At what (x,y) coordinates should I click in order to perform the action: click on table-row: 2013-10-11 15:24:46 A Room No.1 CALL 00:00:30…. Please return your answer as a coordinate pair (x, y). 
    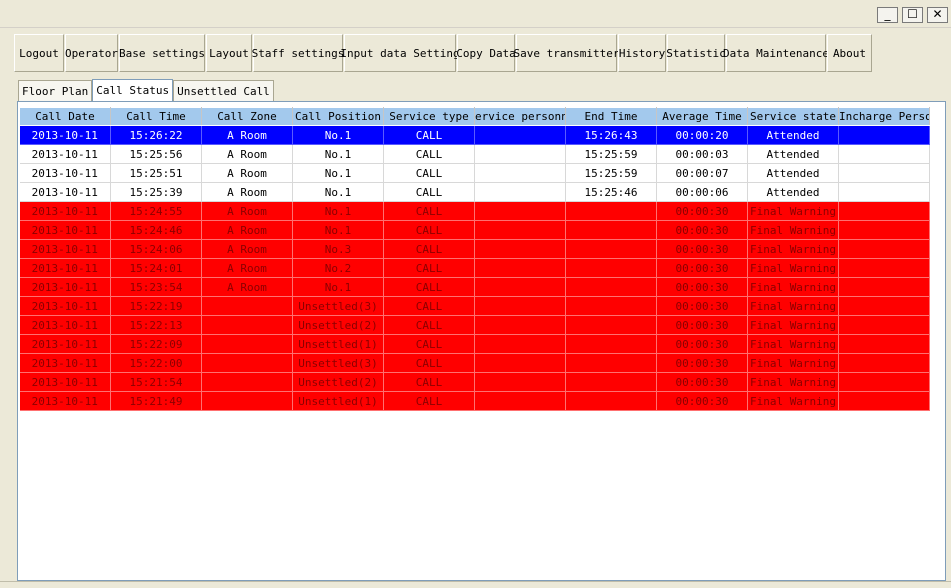
    Looking at the image, I should click on (474, 230).